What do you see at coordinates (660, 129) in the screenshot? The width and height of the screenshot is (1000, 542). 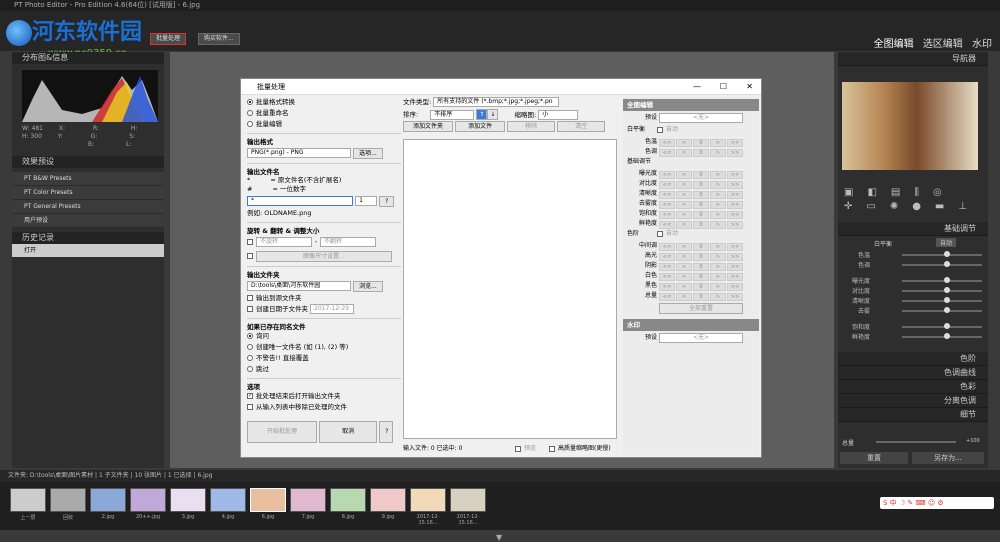 I see `wb-auto-checkbox` at bounding box center [660, 129].